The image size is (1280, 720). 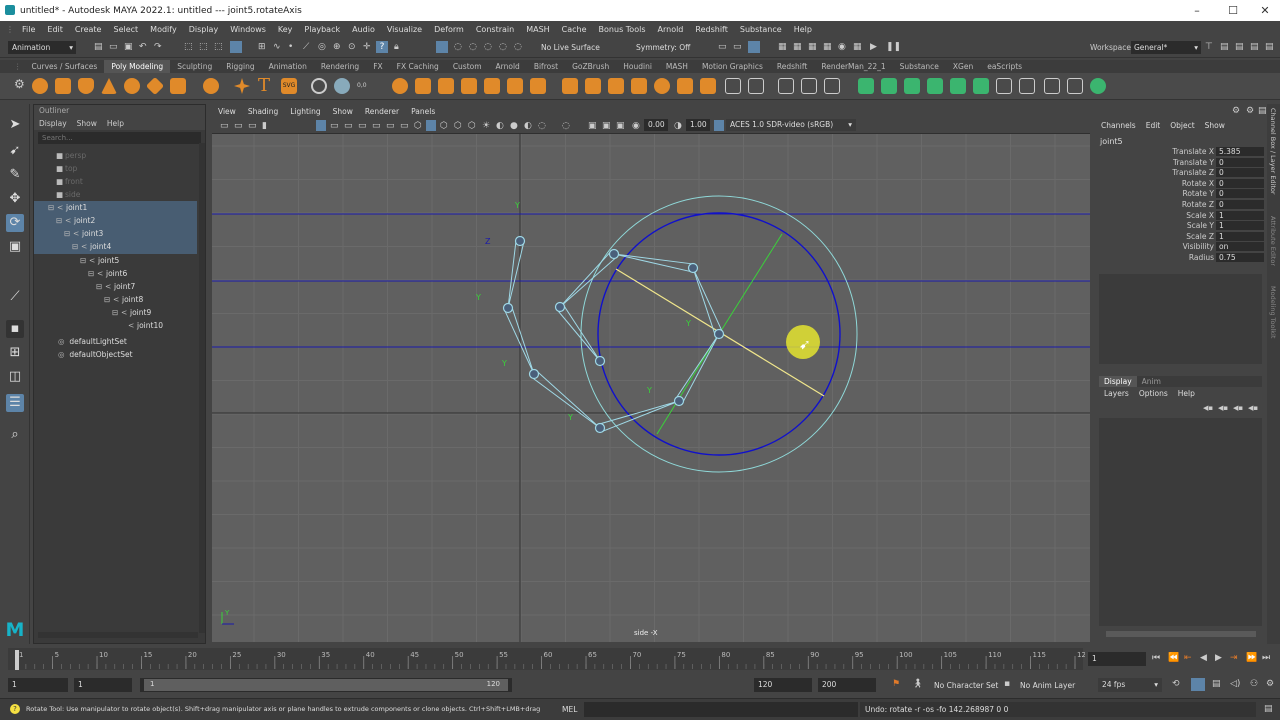 What do you see at coordinates (639, 86) in the screenshot?
I see `append-icon` at bounding box center [639, 86].